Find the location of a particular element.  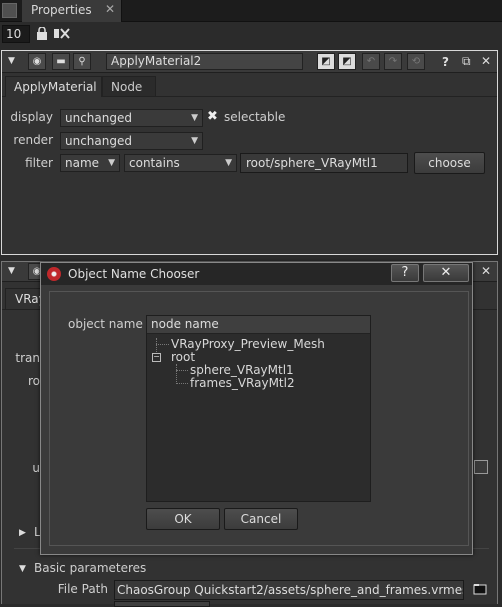

dialog-title: Object Name Chooser is located at coordinates (134, 274).